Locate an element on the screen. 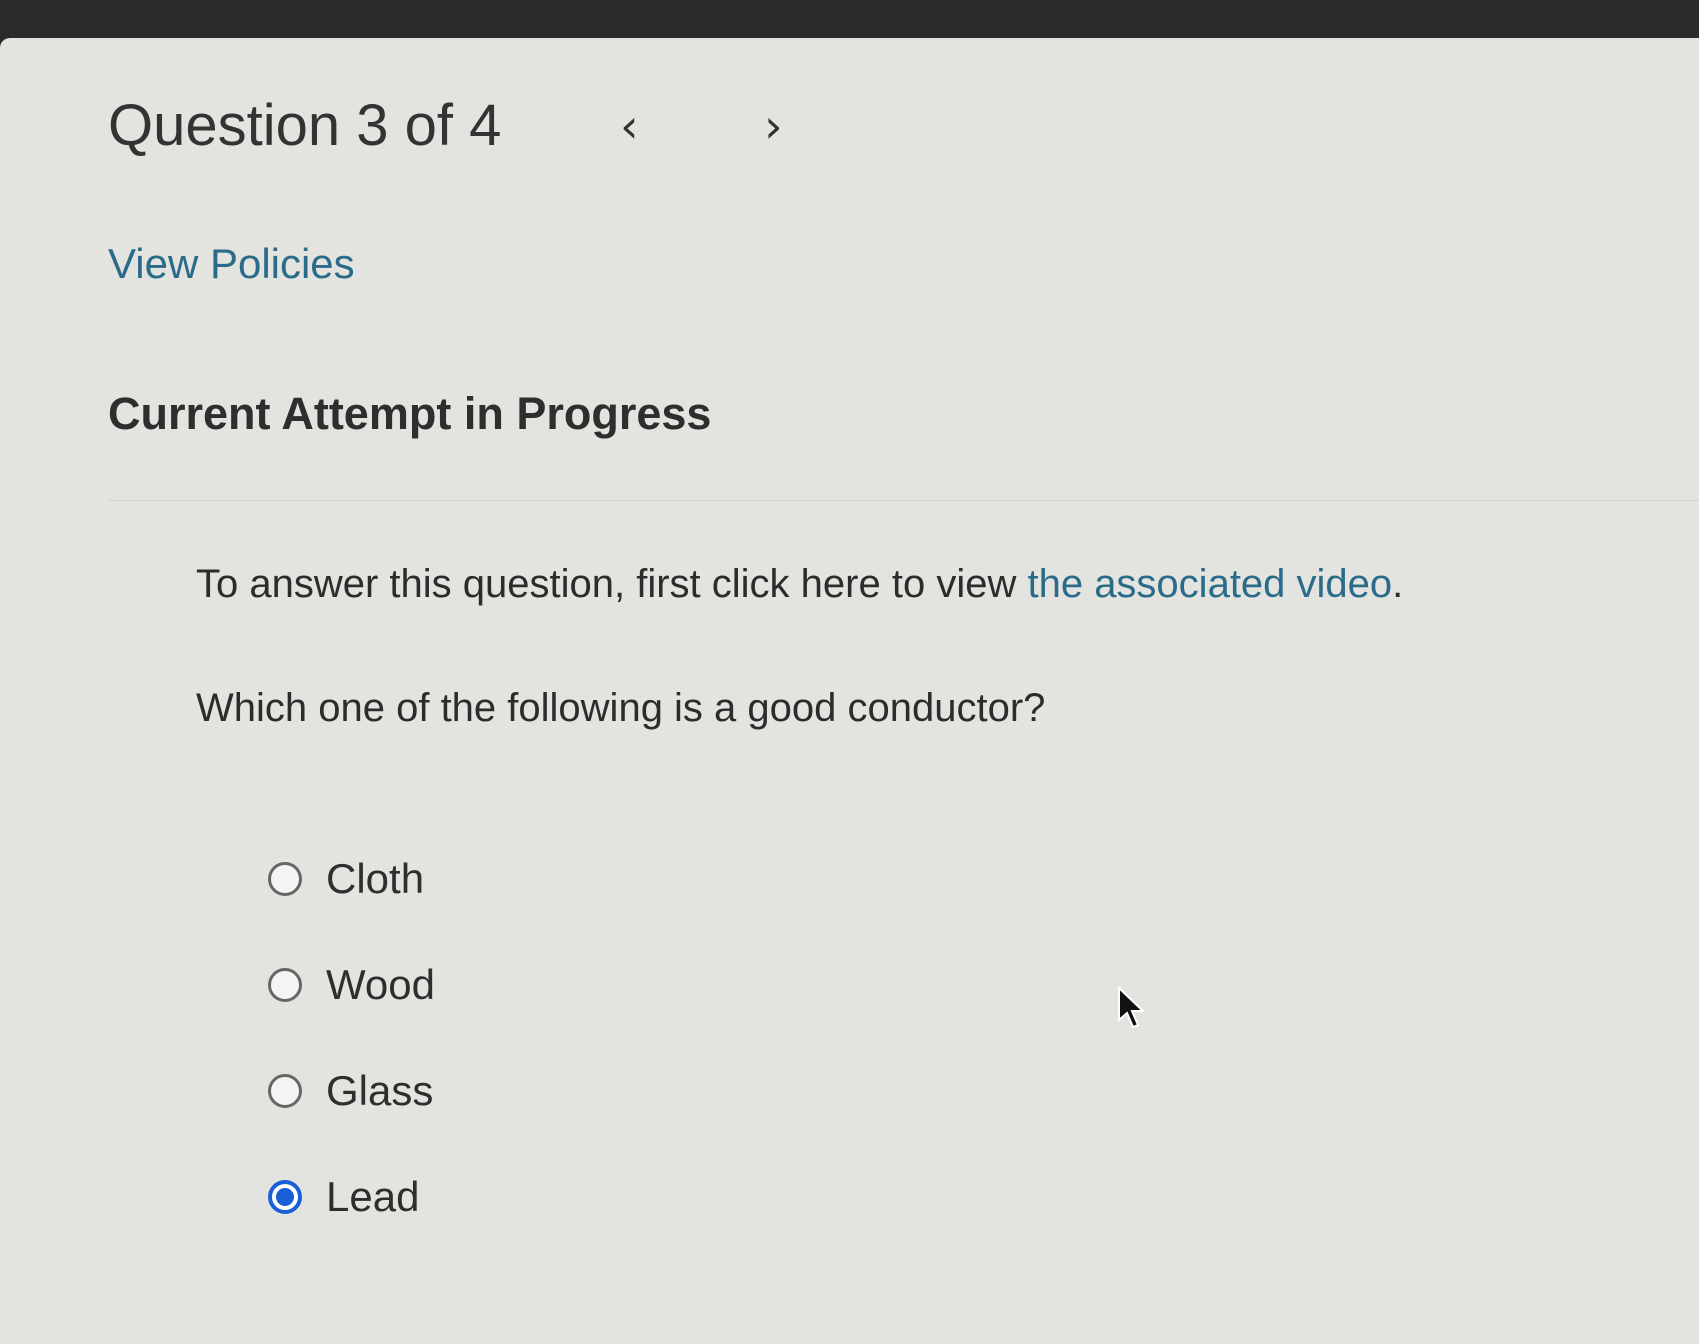 The height and width of the screenshot is (1344, 1699). view-policies-link: View Policies is located at coordinates (231, 264).